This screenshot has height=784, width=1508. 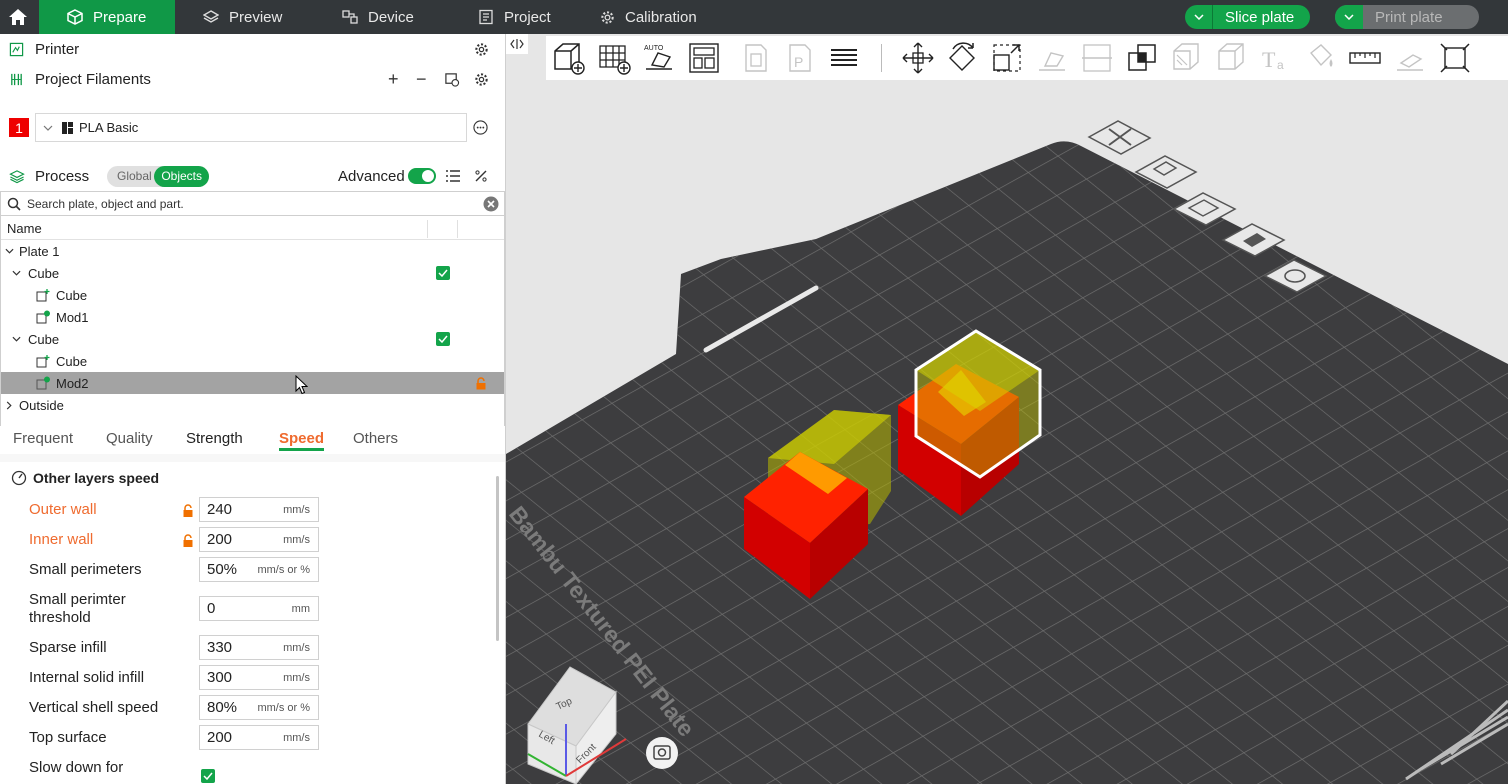 I want to click on more-options-icon, so click(x=480, y=127).